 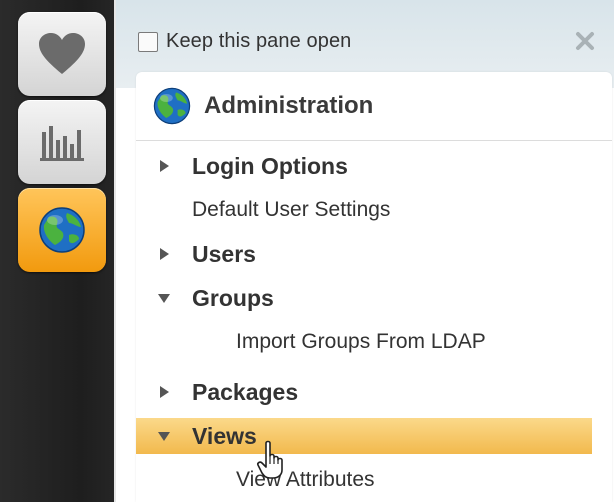 What do you see at coordinates (364, 392) in the screenshot?
I see `tree-item-packages: Packages` at bounding box center [364, 392].